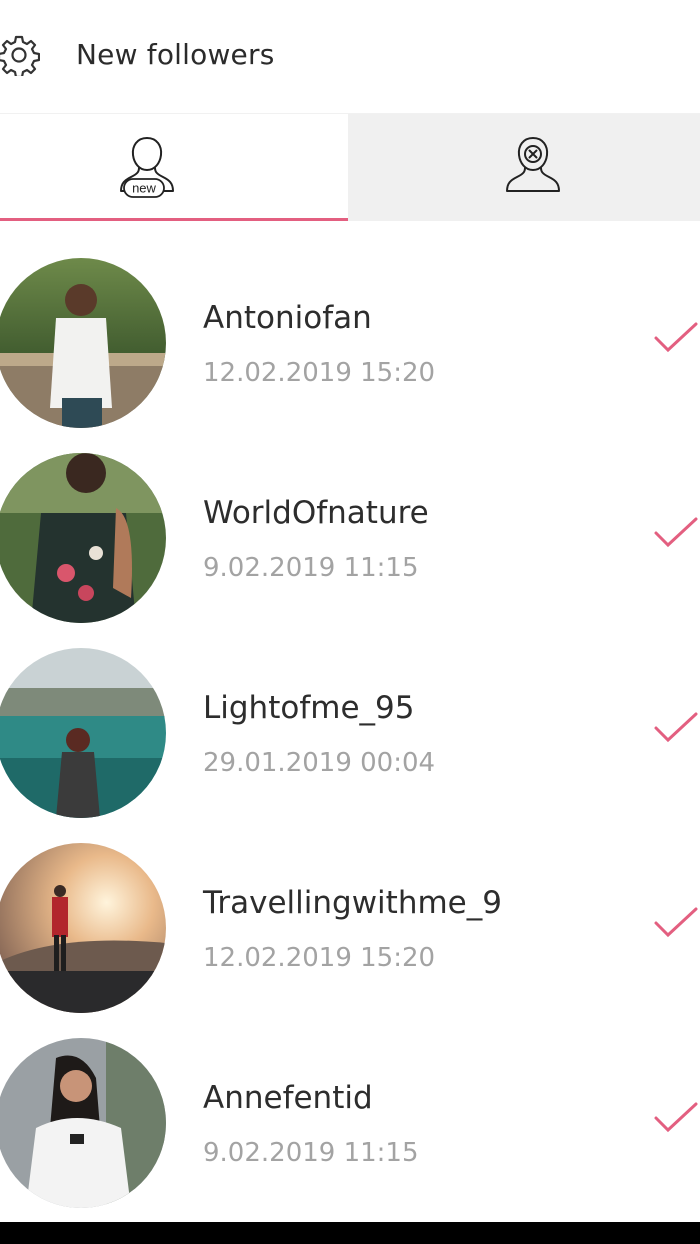  Describe the element at coordinates (288, 1098) in the screenshot. I see `follower-name: Annefentid` at that location.